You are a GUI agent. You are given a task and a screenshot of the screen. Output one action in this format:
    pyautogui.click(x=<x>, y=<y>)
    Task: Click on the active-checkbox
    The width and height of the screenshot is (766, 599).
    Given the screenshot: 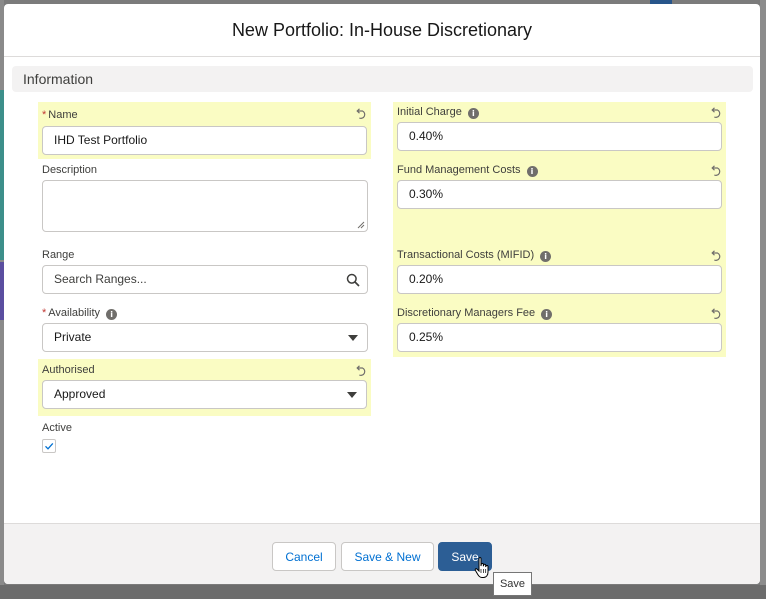 What is the action you would take?
    pyautogui.click(x=49, y=446)
    